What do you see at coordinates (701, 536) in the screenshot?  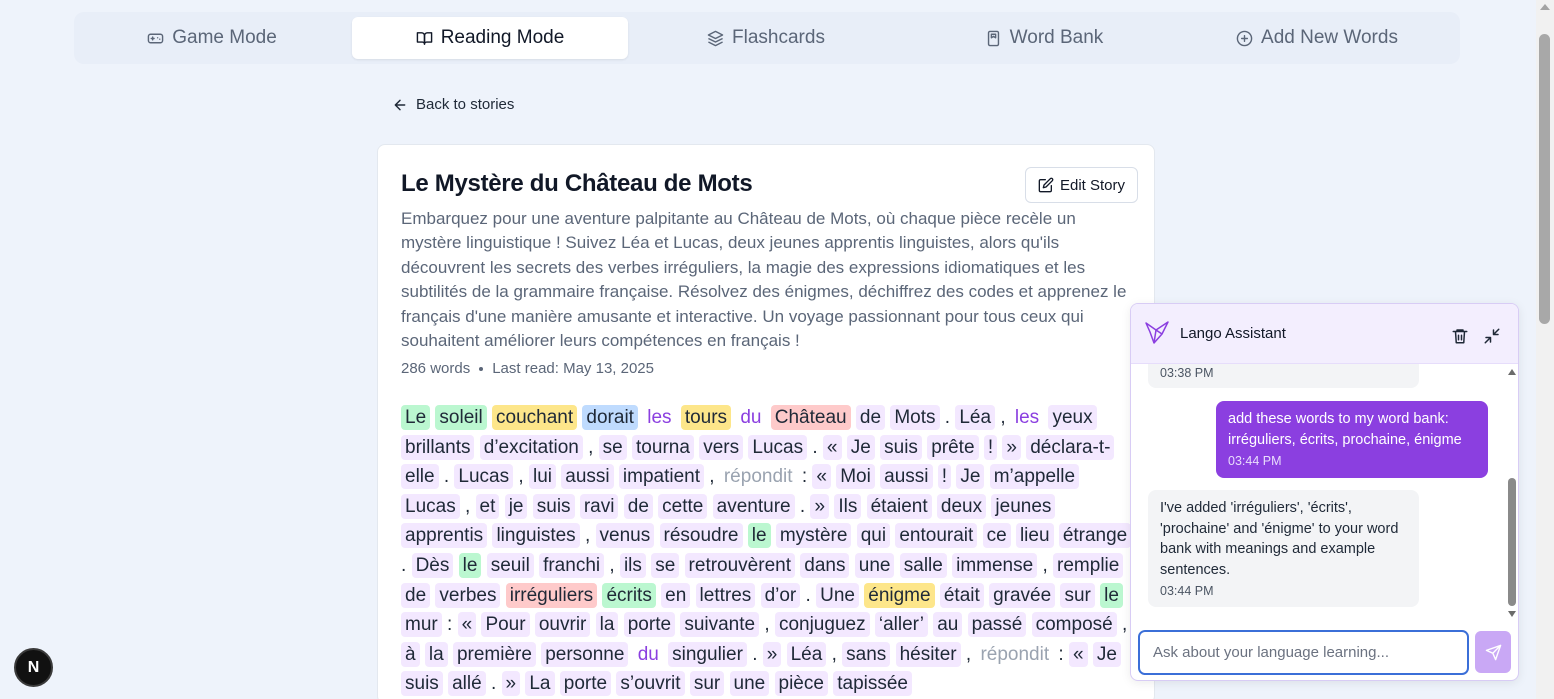 I see `story-word: résoudre` at bounding box center [701, 536].